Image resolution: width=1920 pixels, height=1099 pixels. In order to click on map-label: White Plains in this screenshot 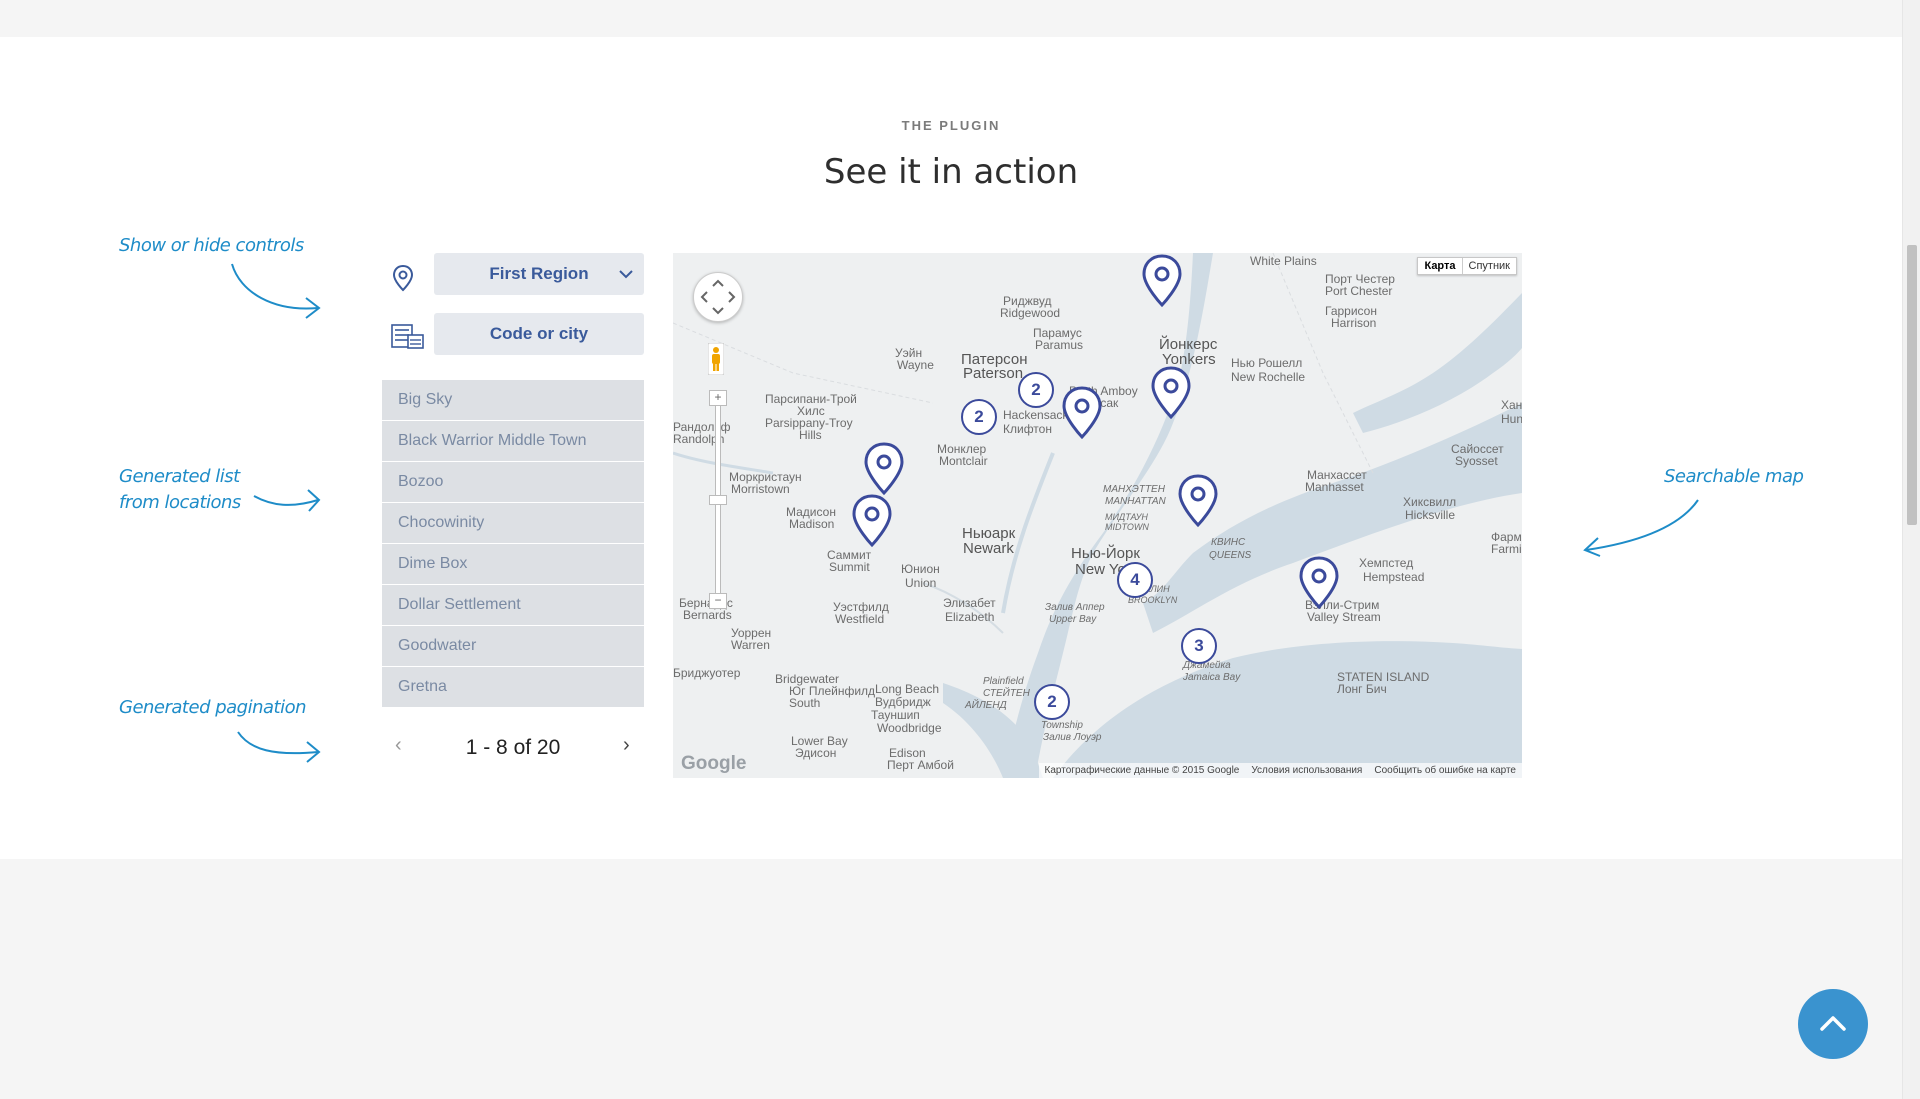, I will do `click(1283, 261)`.